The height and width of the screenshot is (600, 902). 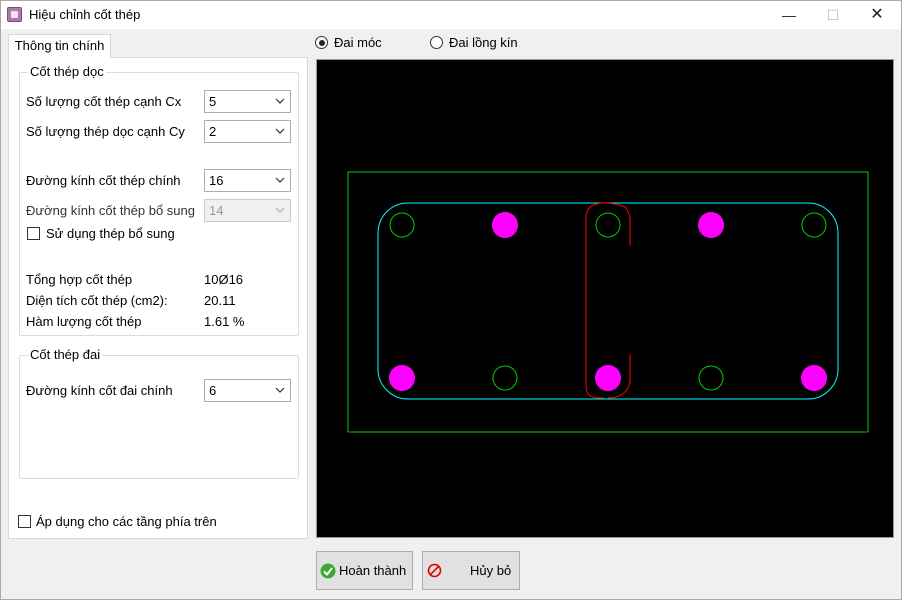 I want to click on cancel-button: Hủy bỏ, so click(x=471, y=570).